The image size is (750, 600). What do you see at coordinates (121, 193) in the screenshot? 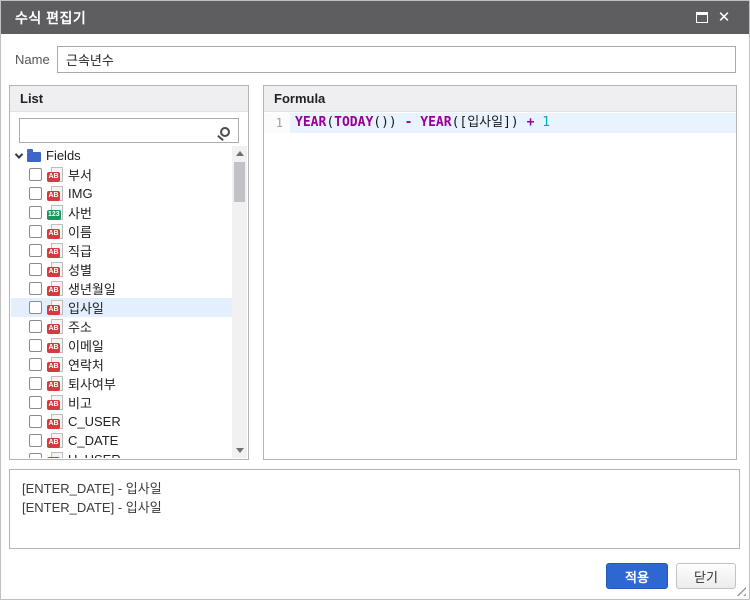
I see `field-item: AB IMG` at bounding box center [121, 193].